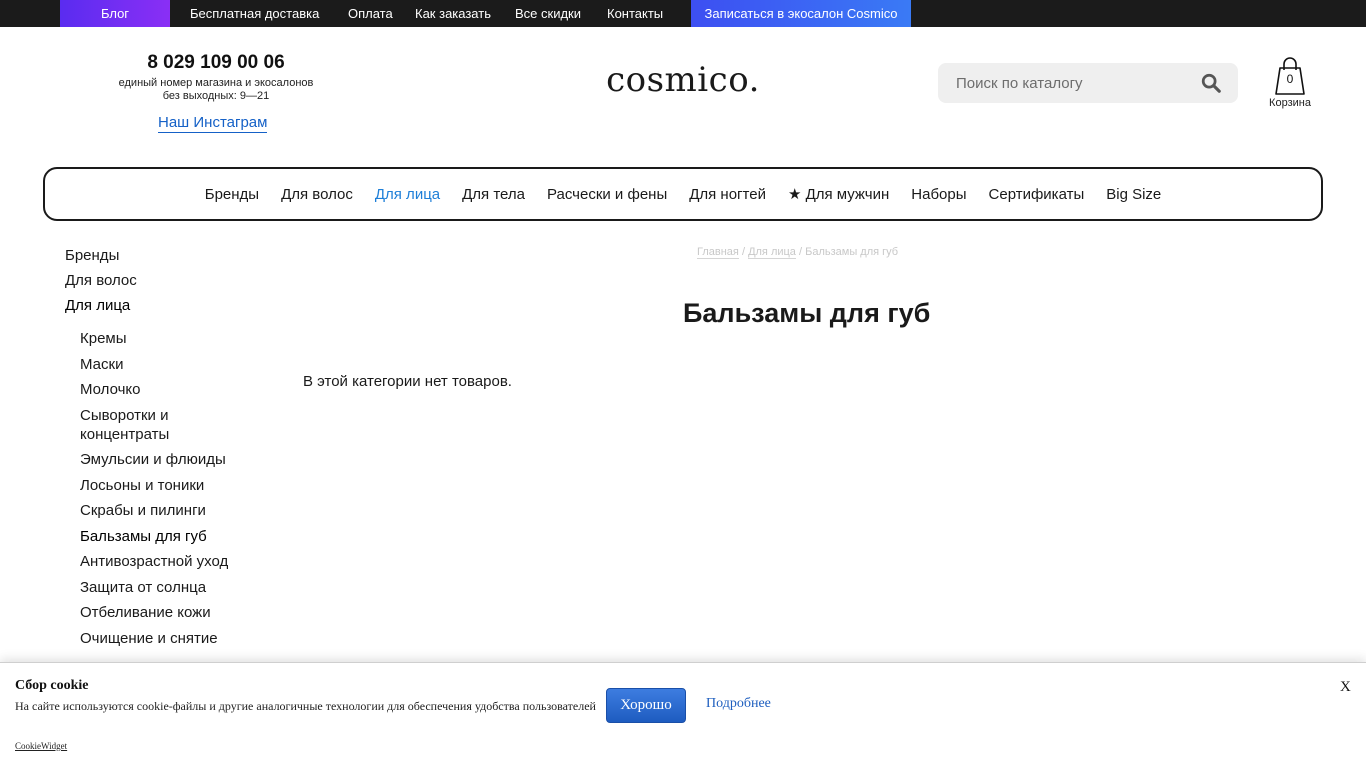 The image size is (1366, 768). I want to click on cookie-title: Сбор cookie, so click(52, 685).